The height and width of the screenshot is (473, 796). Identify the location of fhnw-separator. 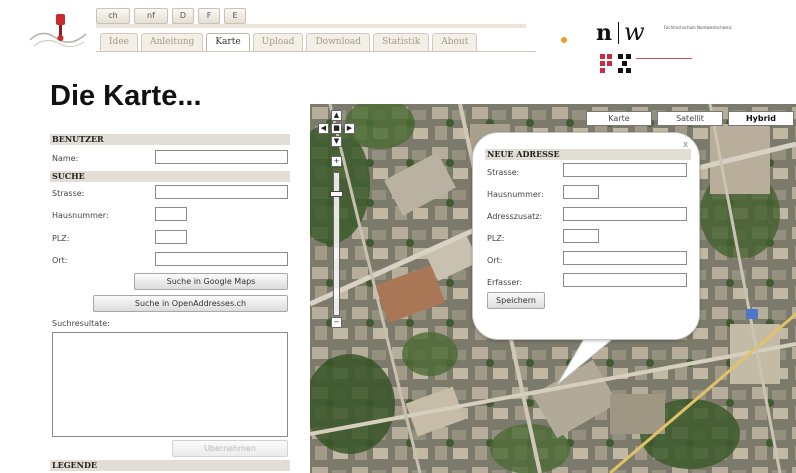
(618, 33).